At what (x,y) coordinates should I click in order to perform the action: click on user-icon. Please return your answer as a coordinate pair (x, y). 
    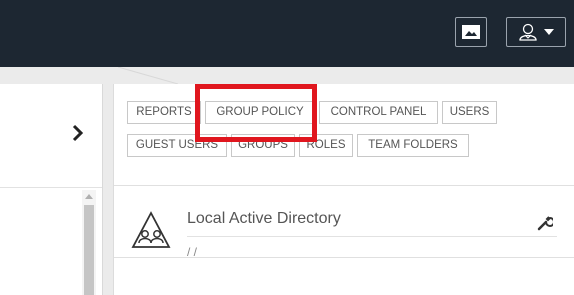
    Looking at the image, I should click on (528, 32).